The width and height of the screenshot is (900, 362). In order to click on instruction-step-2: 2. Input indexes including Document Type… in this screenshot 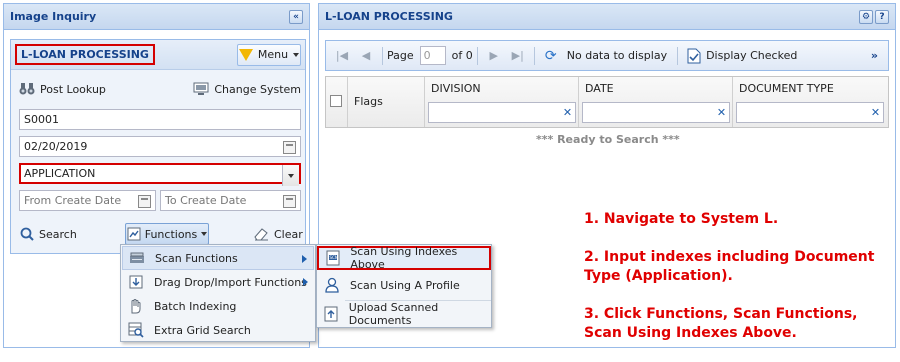, I will do `click(729, 266)`.